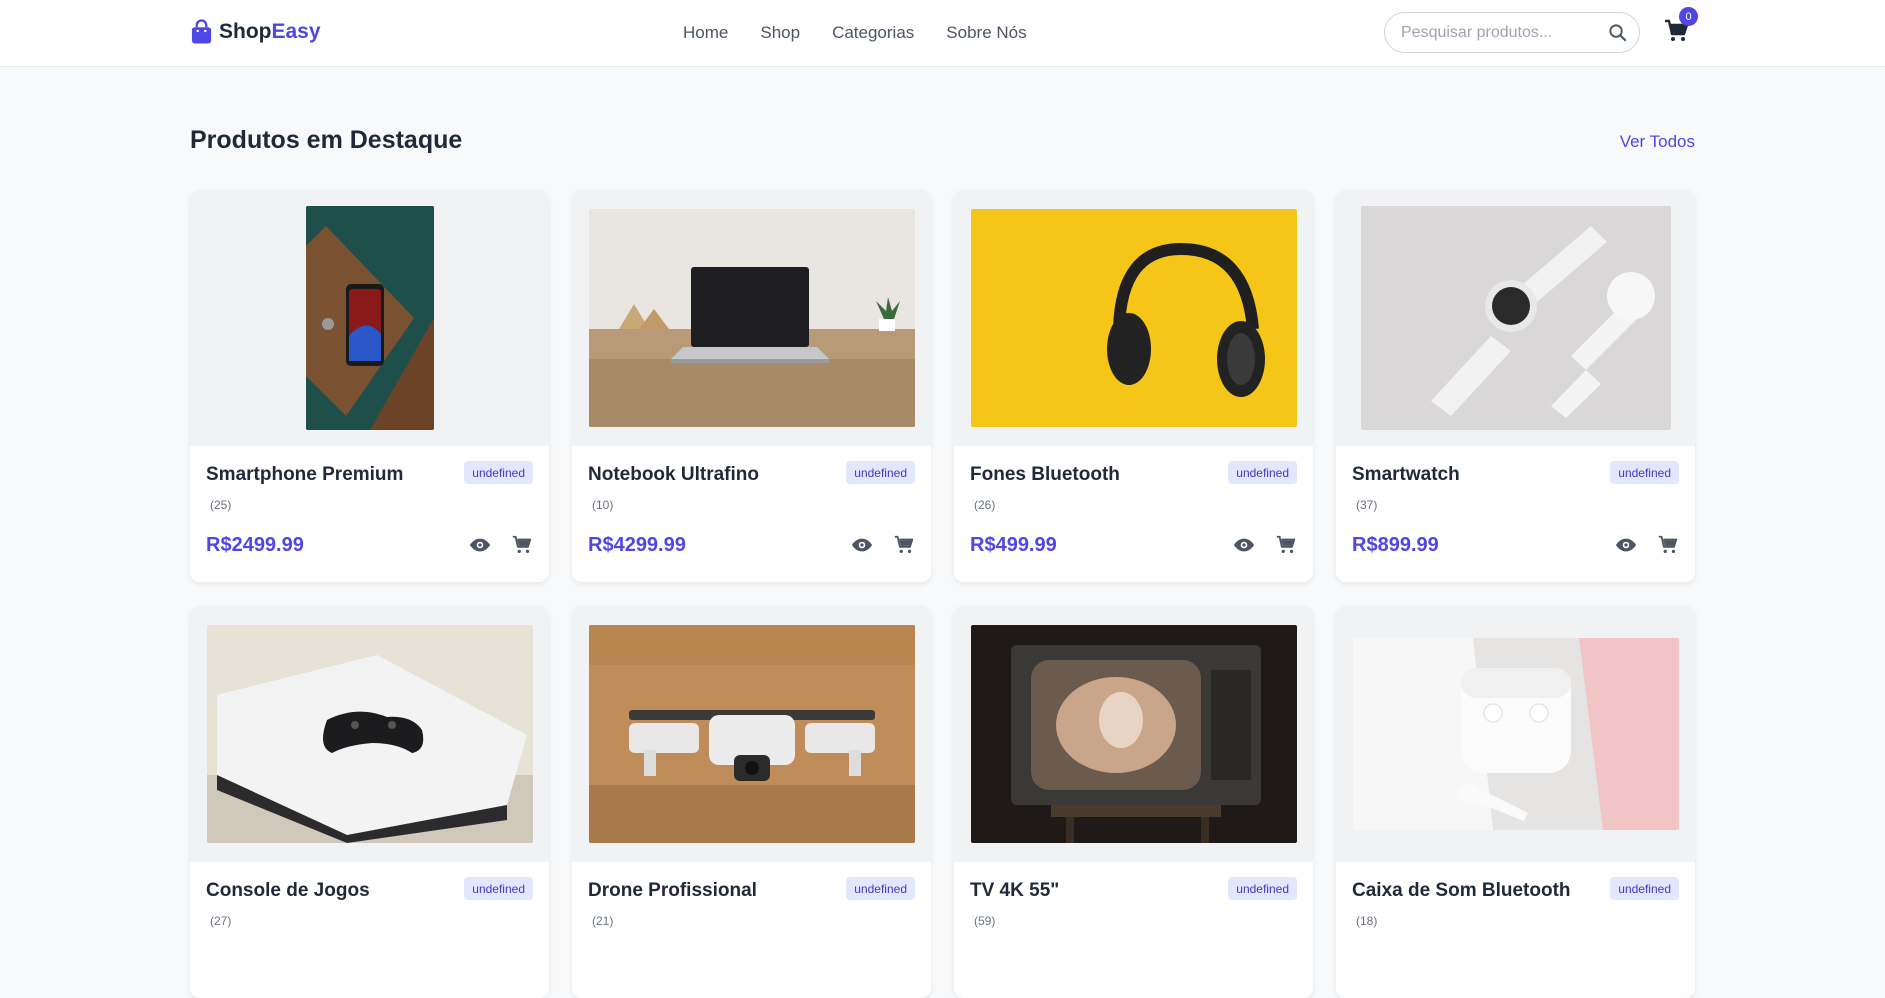 This screenshot has height=998, width=1885. What do you see at coordinates (1501, 32) in the screenshot?
I see `search-input` at bounding box center [1501, 32].